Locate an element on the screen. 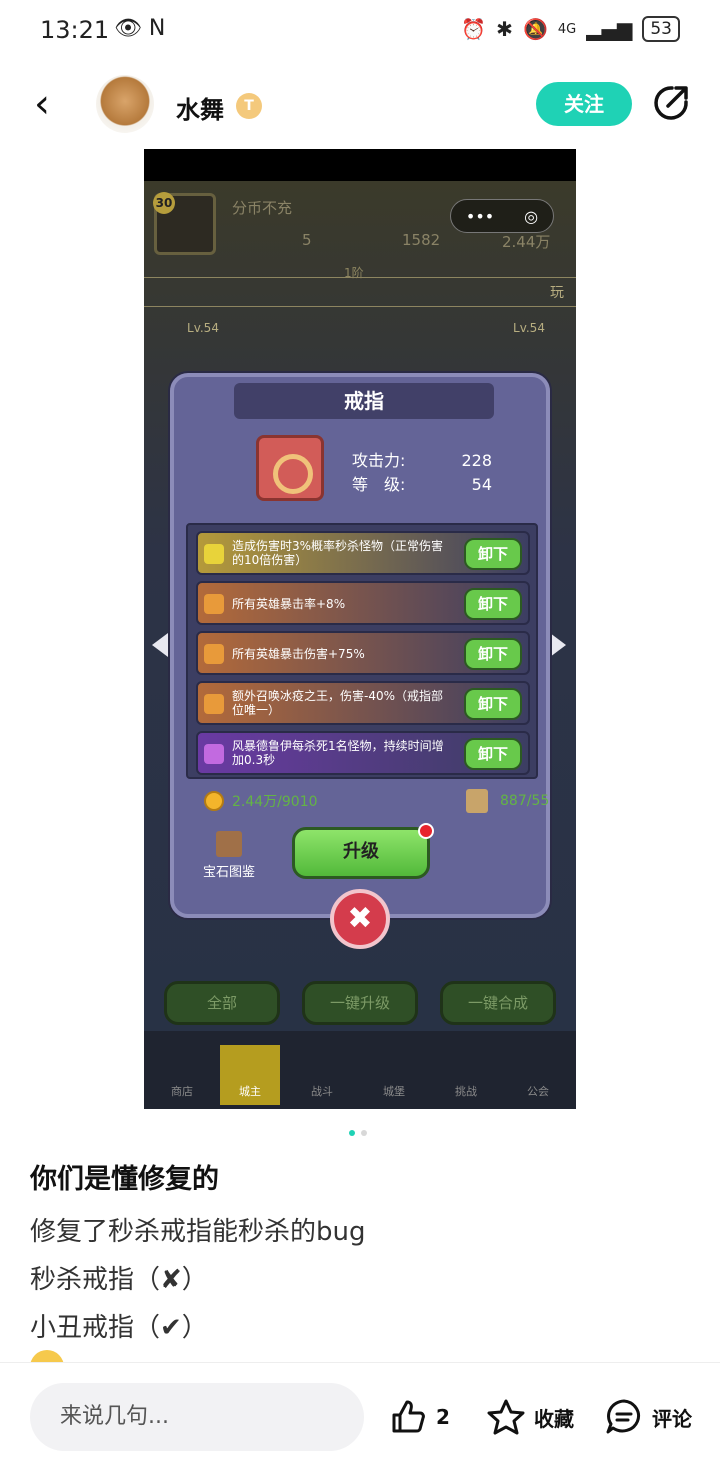 The height and width of the screenshot is (1469, 720). username: 水舞 is located at coordinates (200, 107).